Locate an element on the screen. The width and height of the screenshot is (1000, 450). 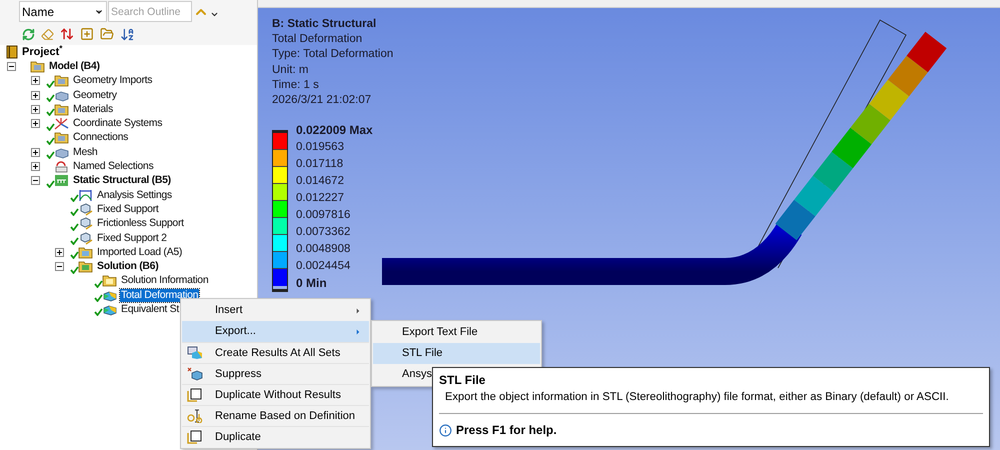
tree-item: Project$^{*}$ is located at coordinates (42, 52).